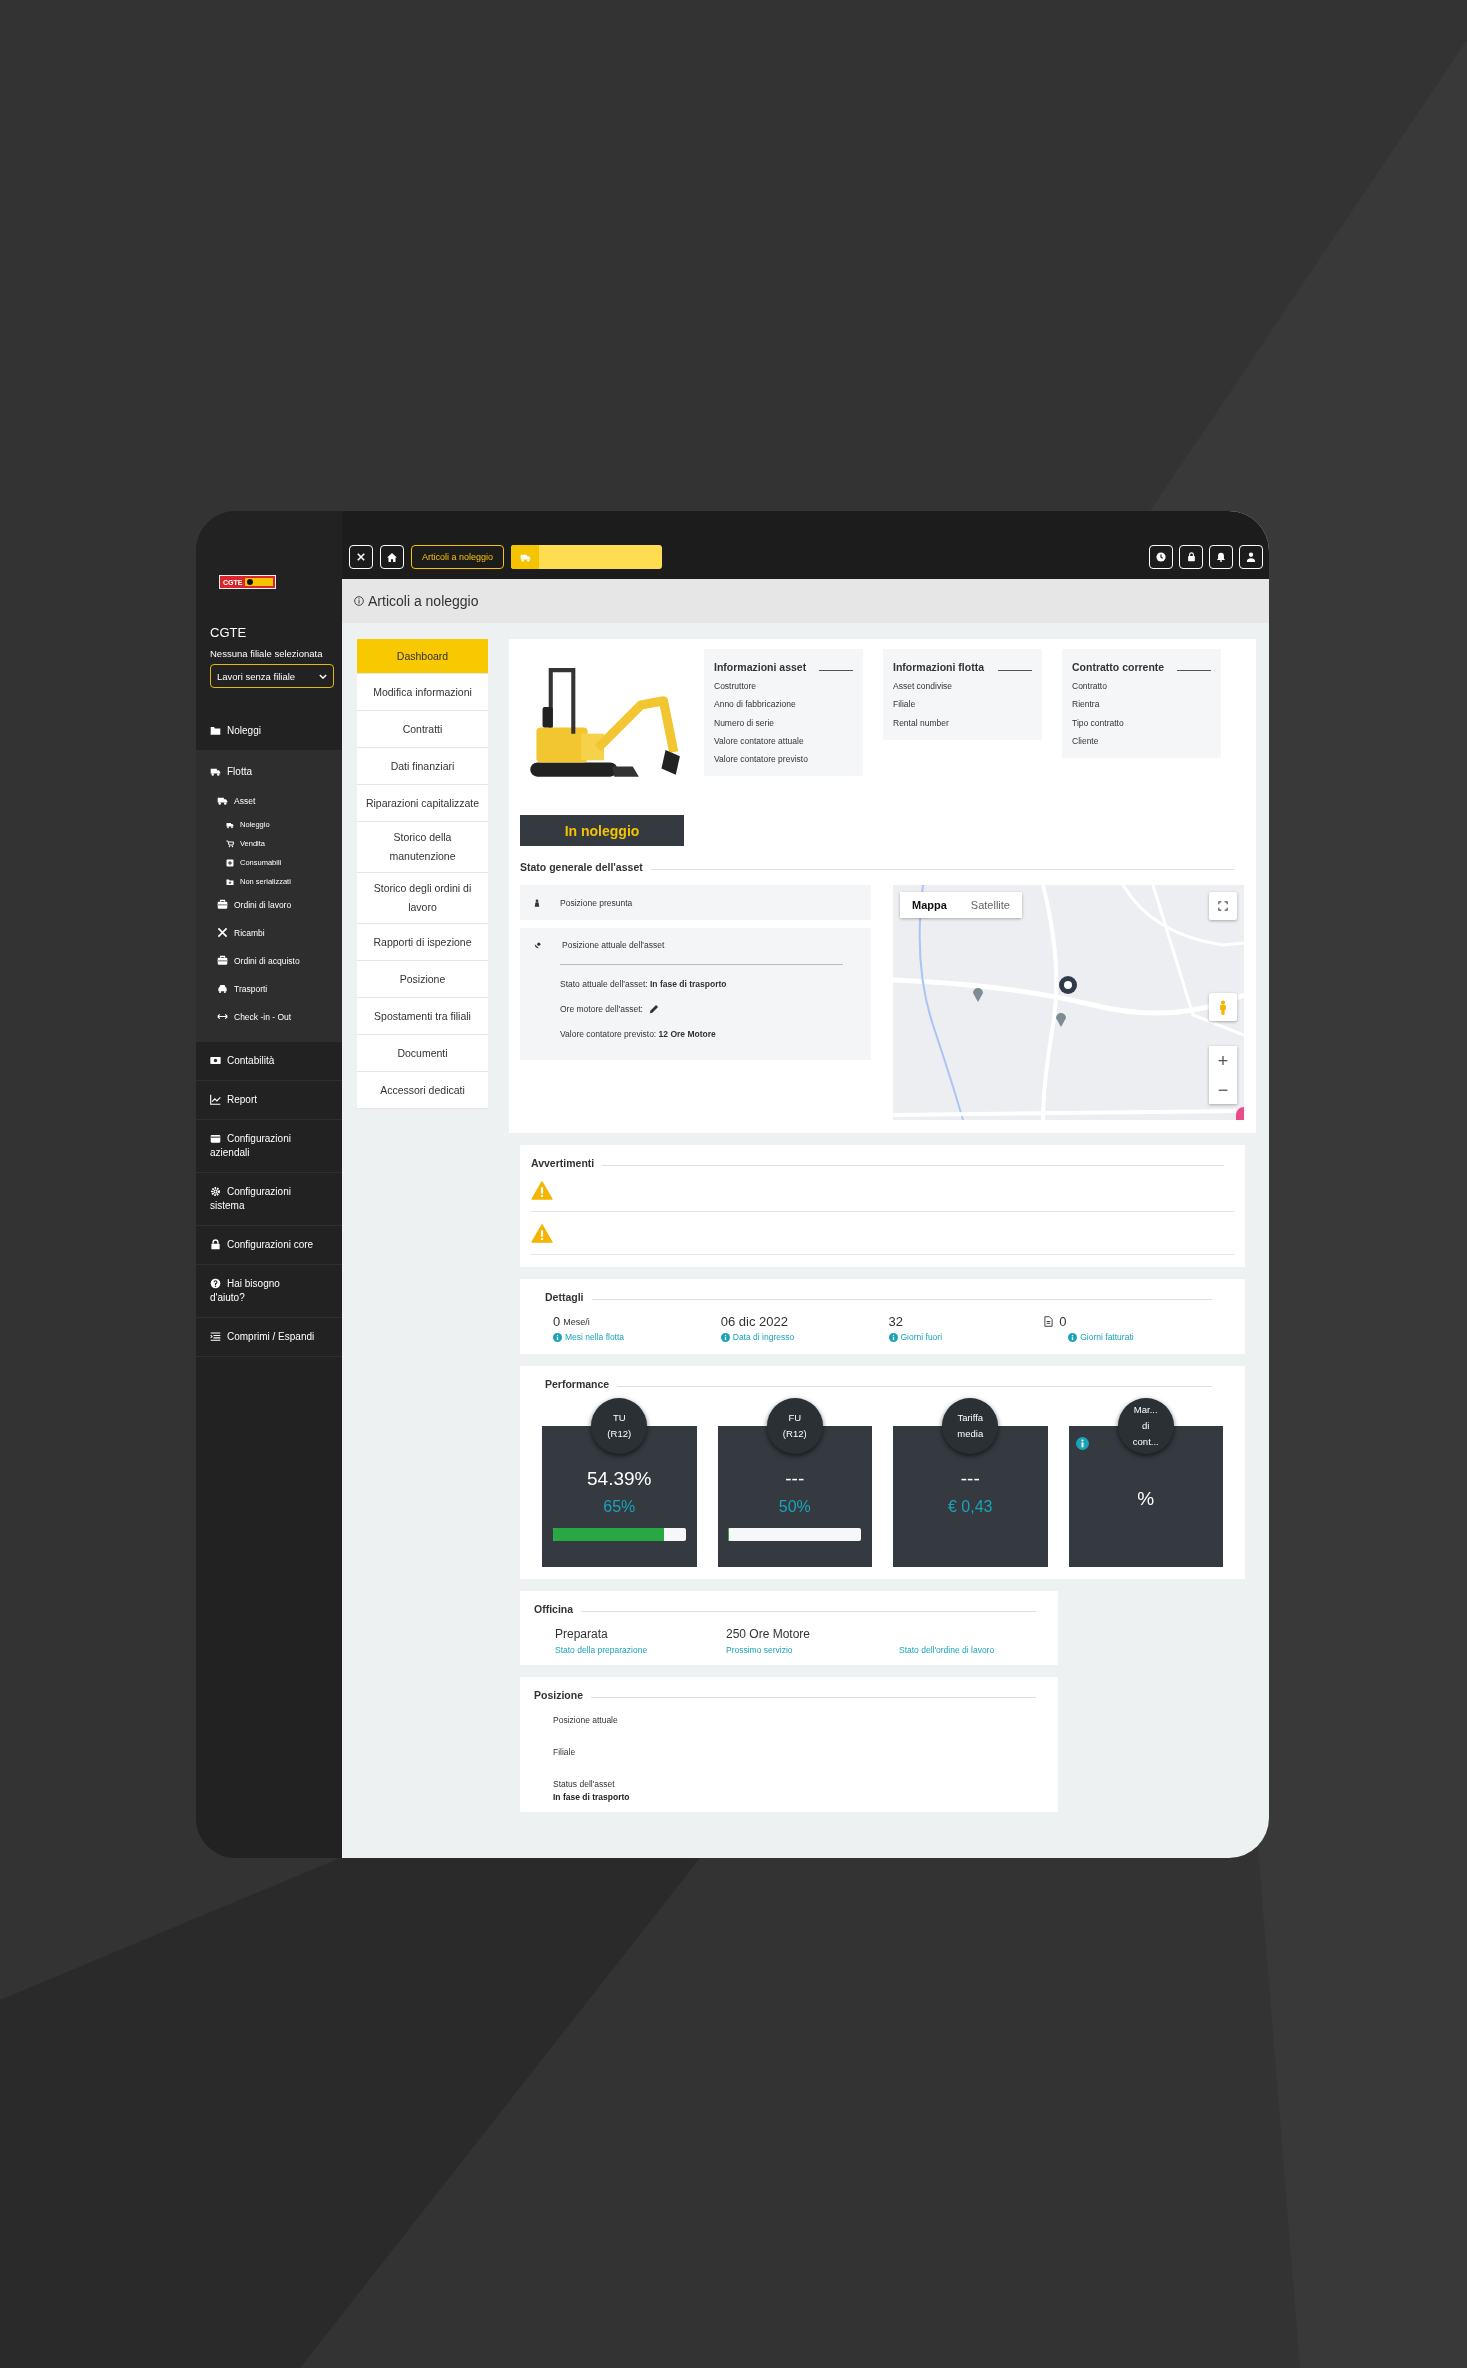  What do you see at coordinates (643, 983) in the screenshot?
I see `status-detail: Stato attuale dell'asset: In fase di trasporto` at bounding box center [643, 983].